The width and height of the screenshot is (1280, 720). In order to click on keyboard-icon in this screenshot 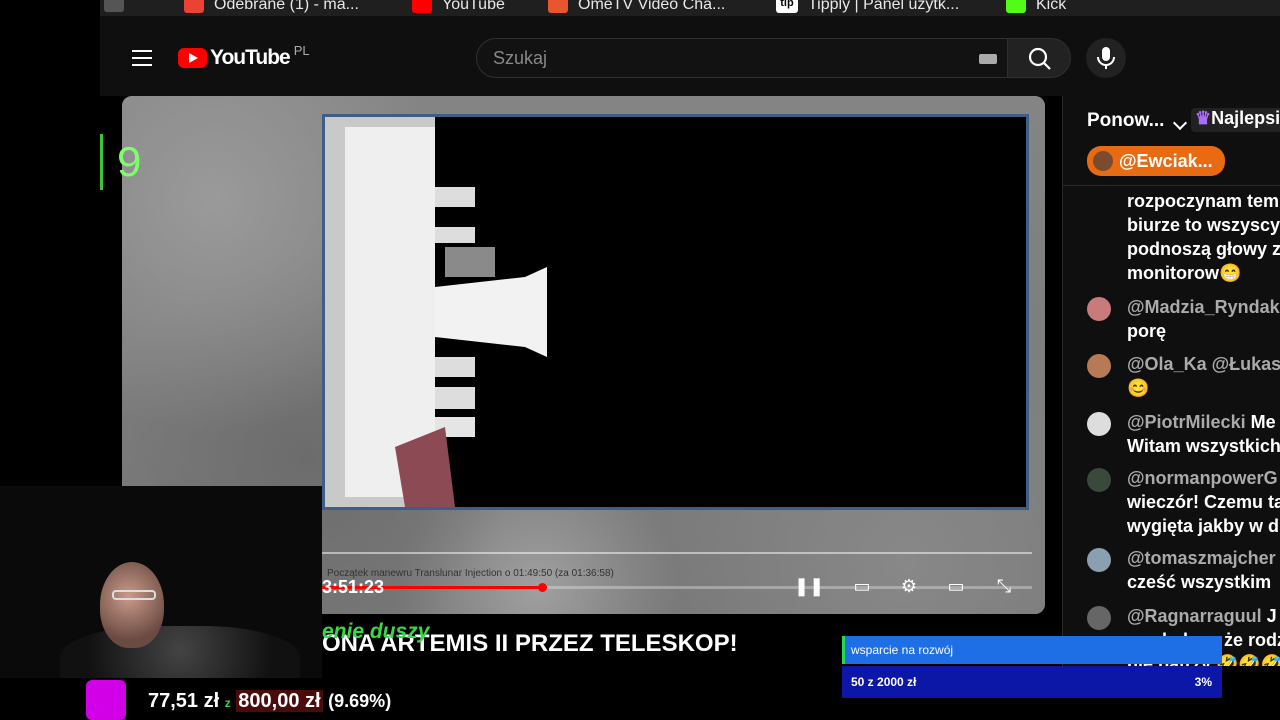, I will do `click(988, 59)`.